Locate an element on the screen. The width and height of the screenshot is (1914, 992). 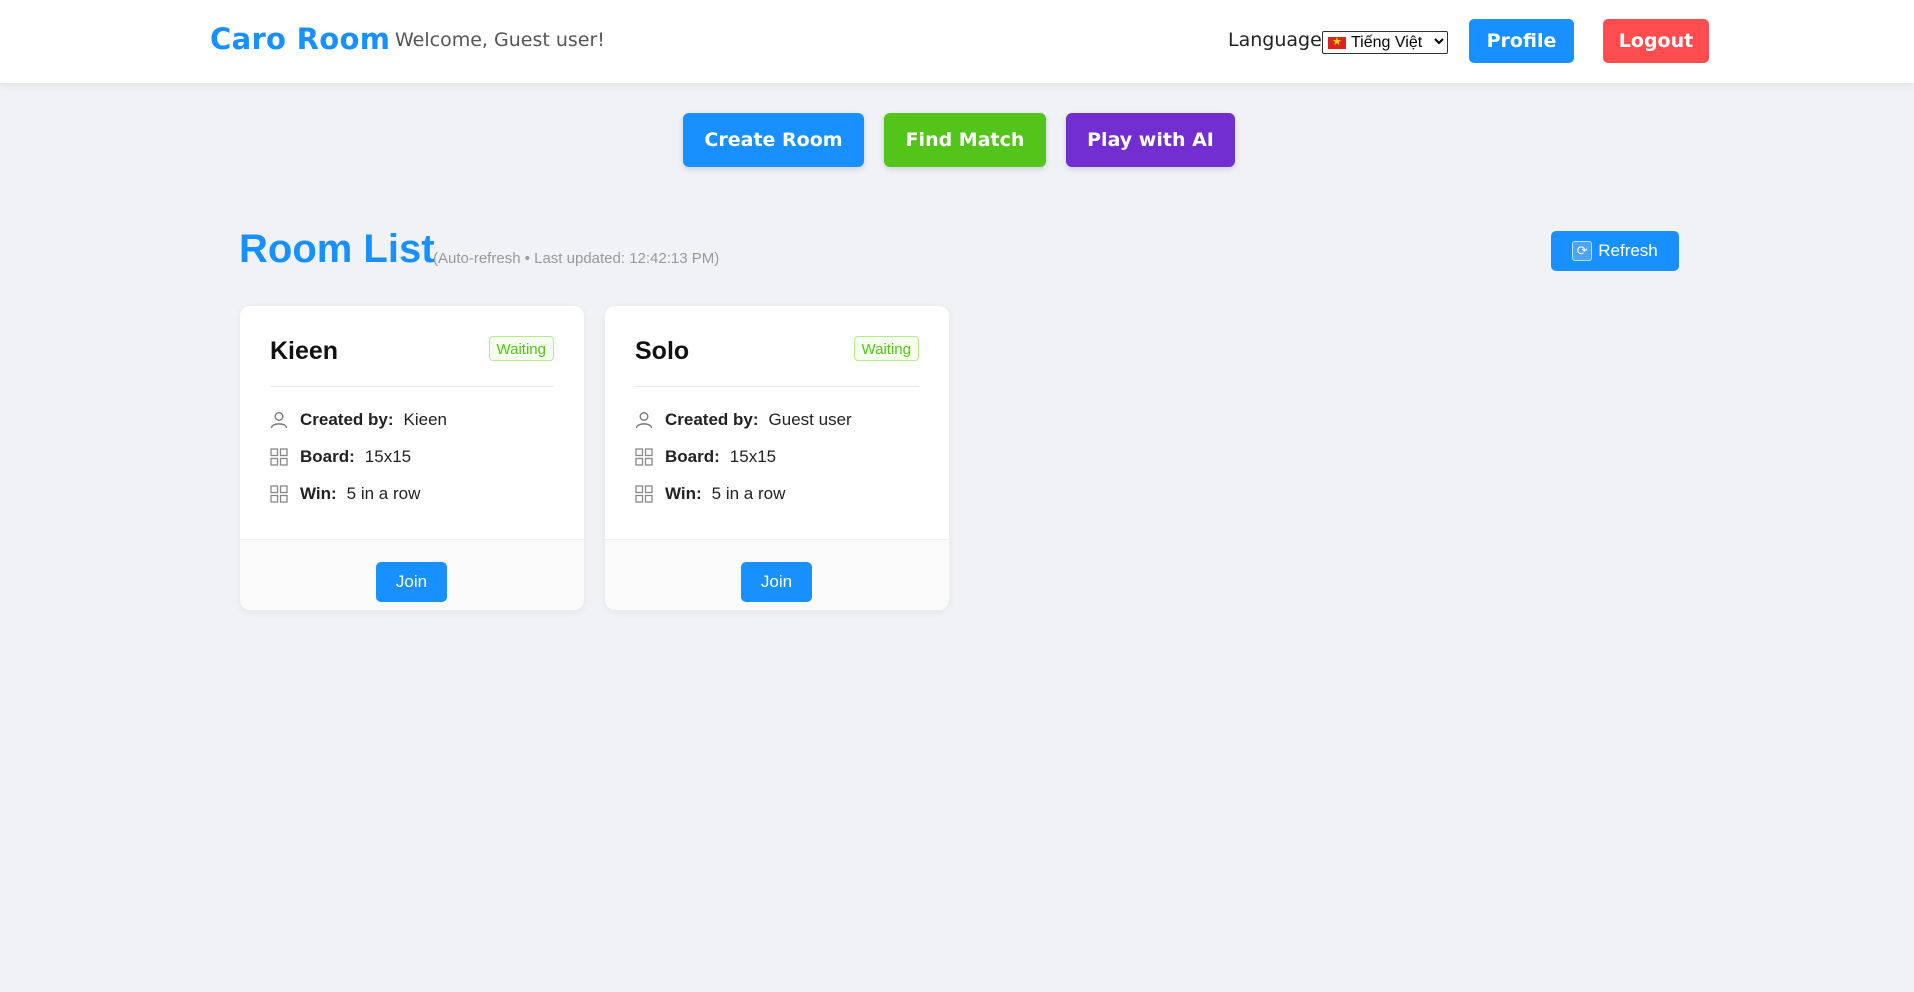
room-list-title: Room List is located at coordinates (337, 249).